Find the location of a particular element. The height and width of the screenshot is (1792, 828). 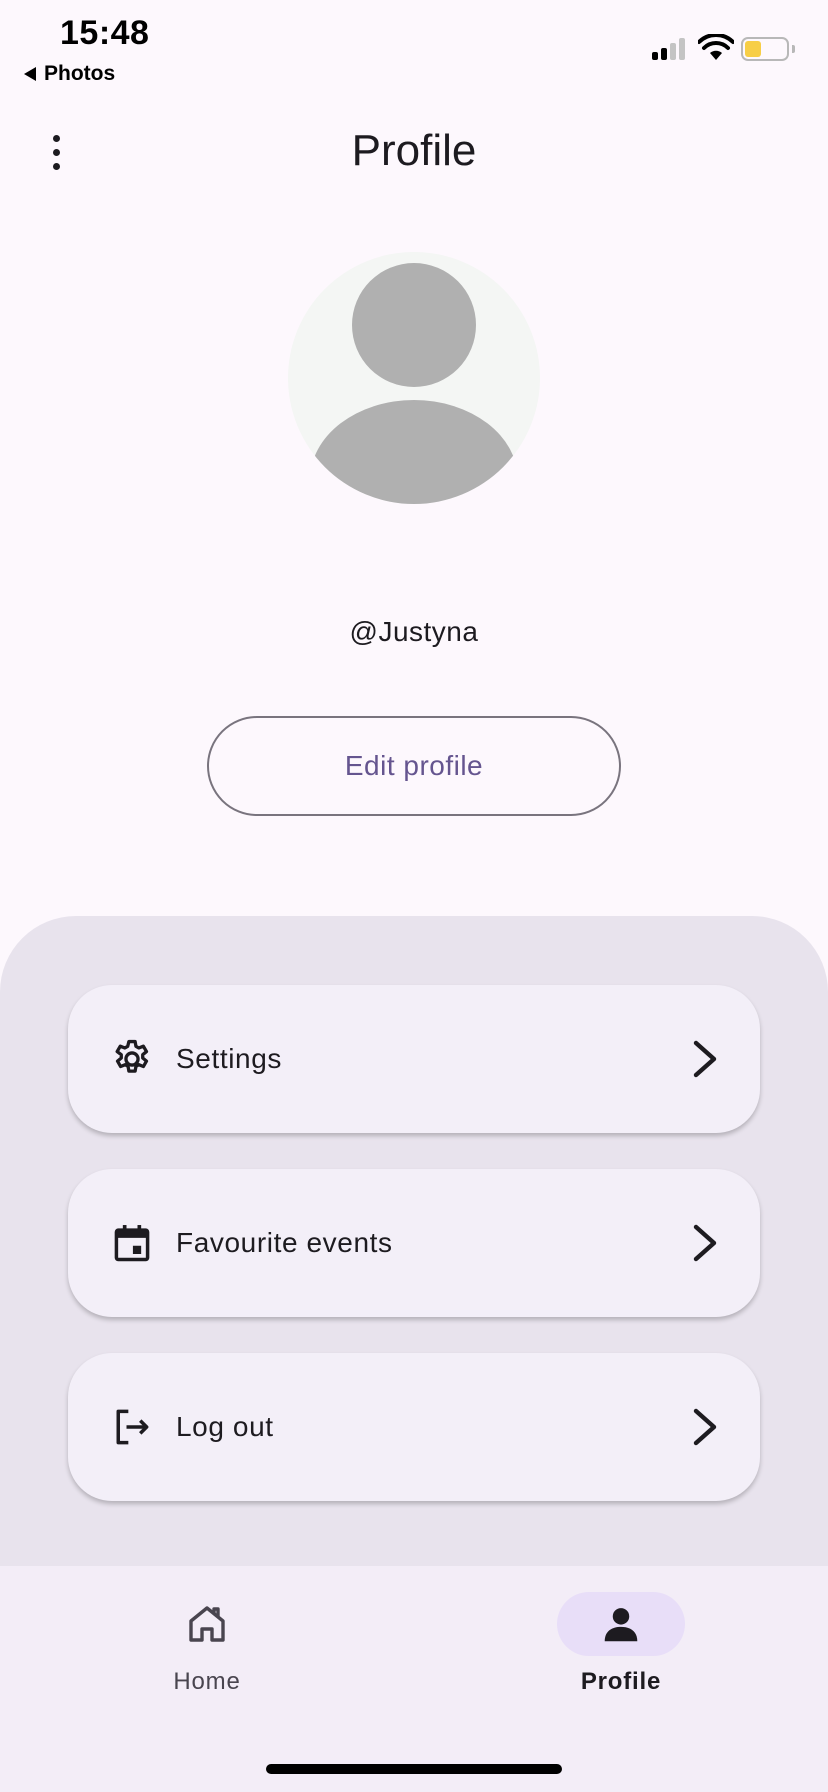

gear-icon is located at coordinates (132, 1056).